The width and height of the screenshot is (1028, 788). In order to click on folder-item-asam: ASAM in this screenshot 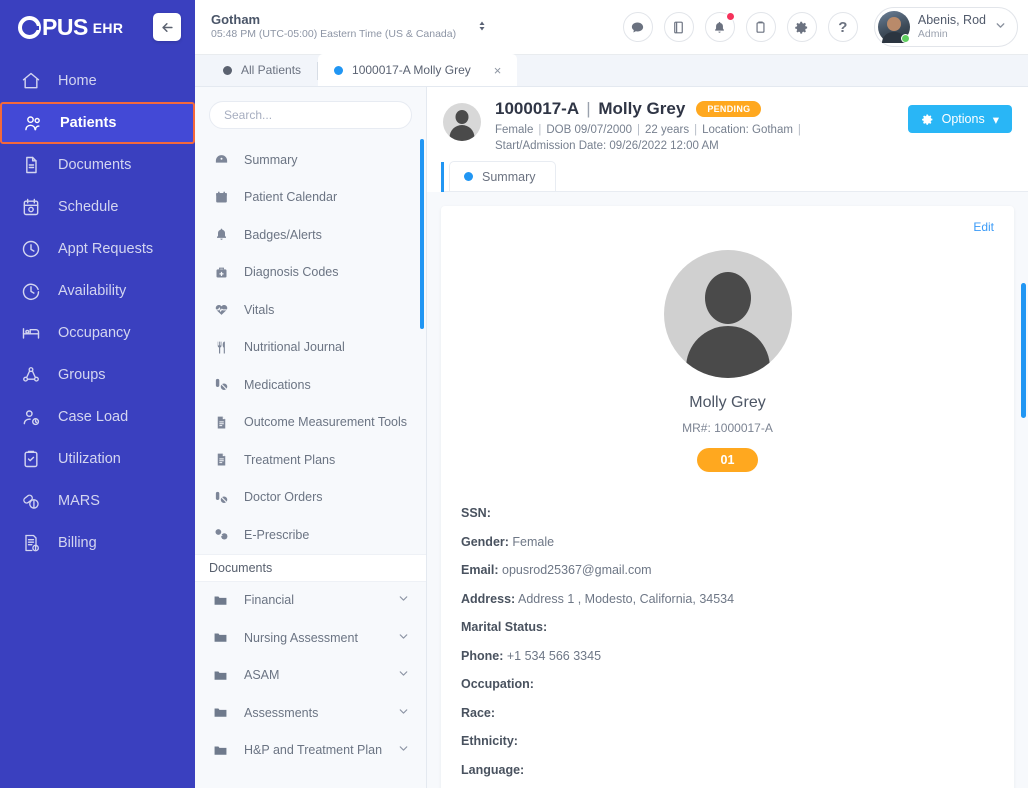, I will do `click(310, 676)`.